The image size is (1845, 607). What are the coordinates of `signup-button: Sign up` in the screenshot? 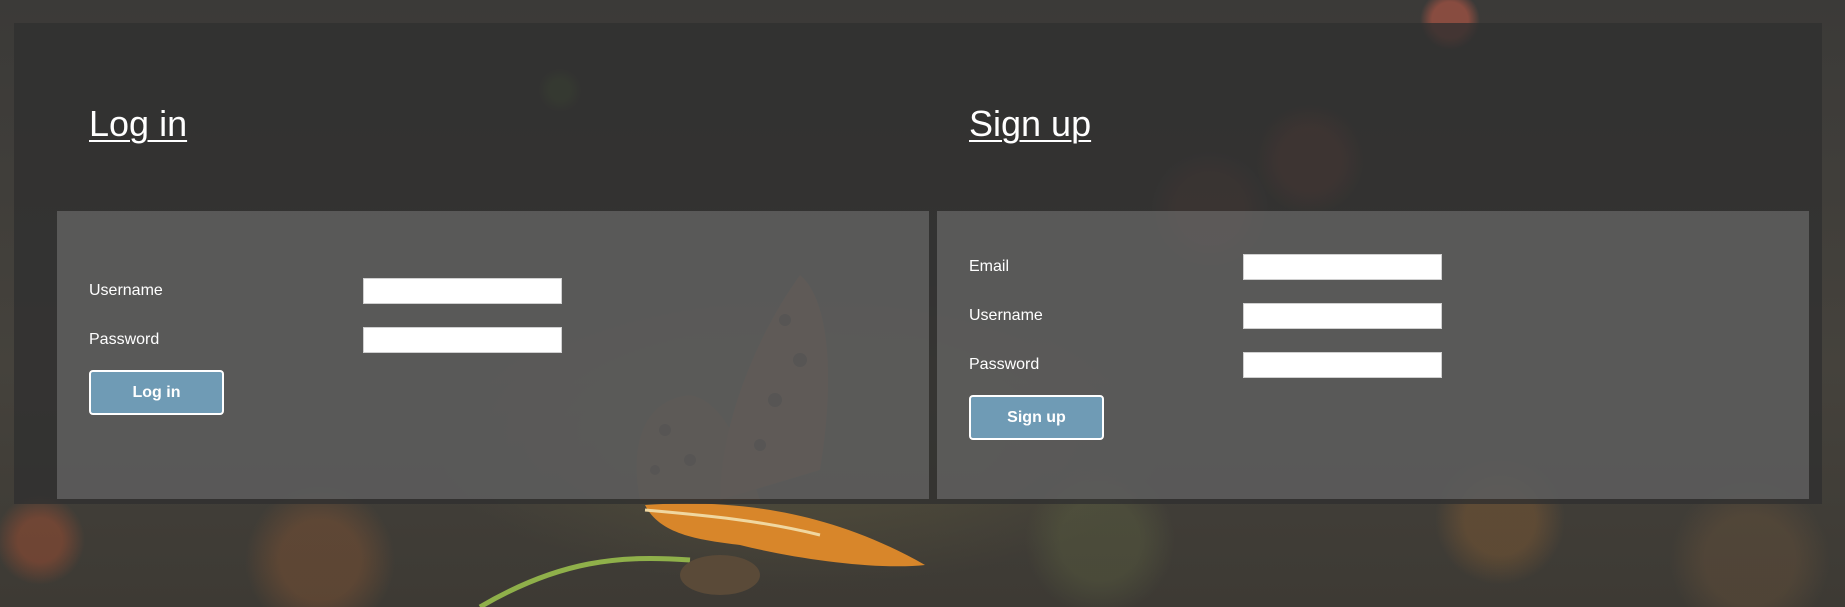 It's located at (1036, 417).